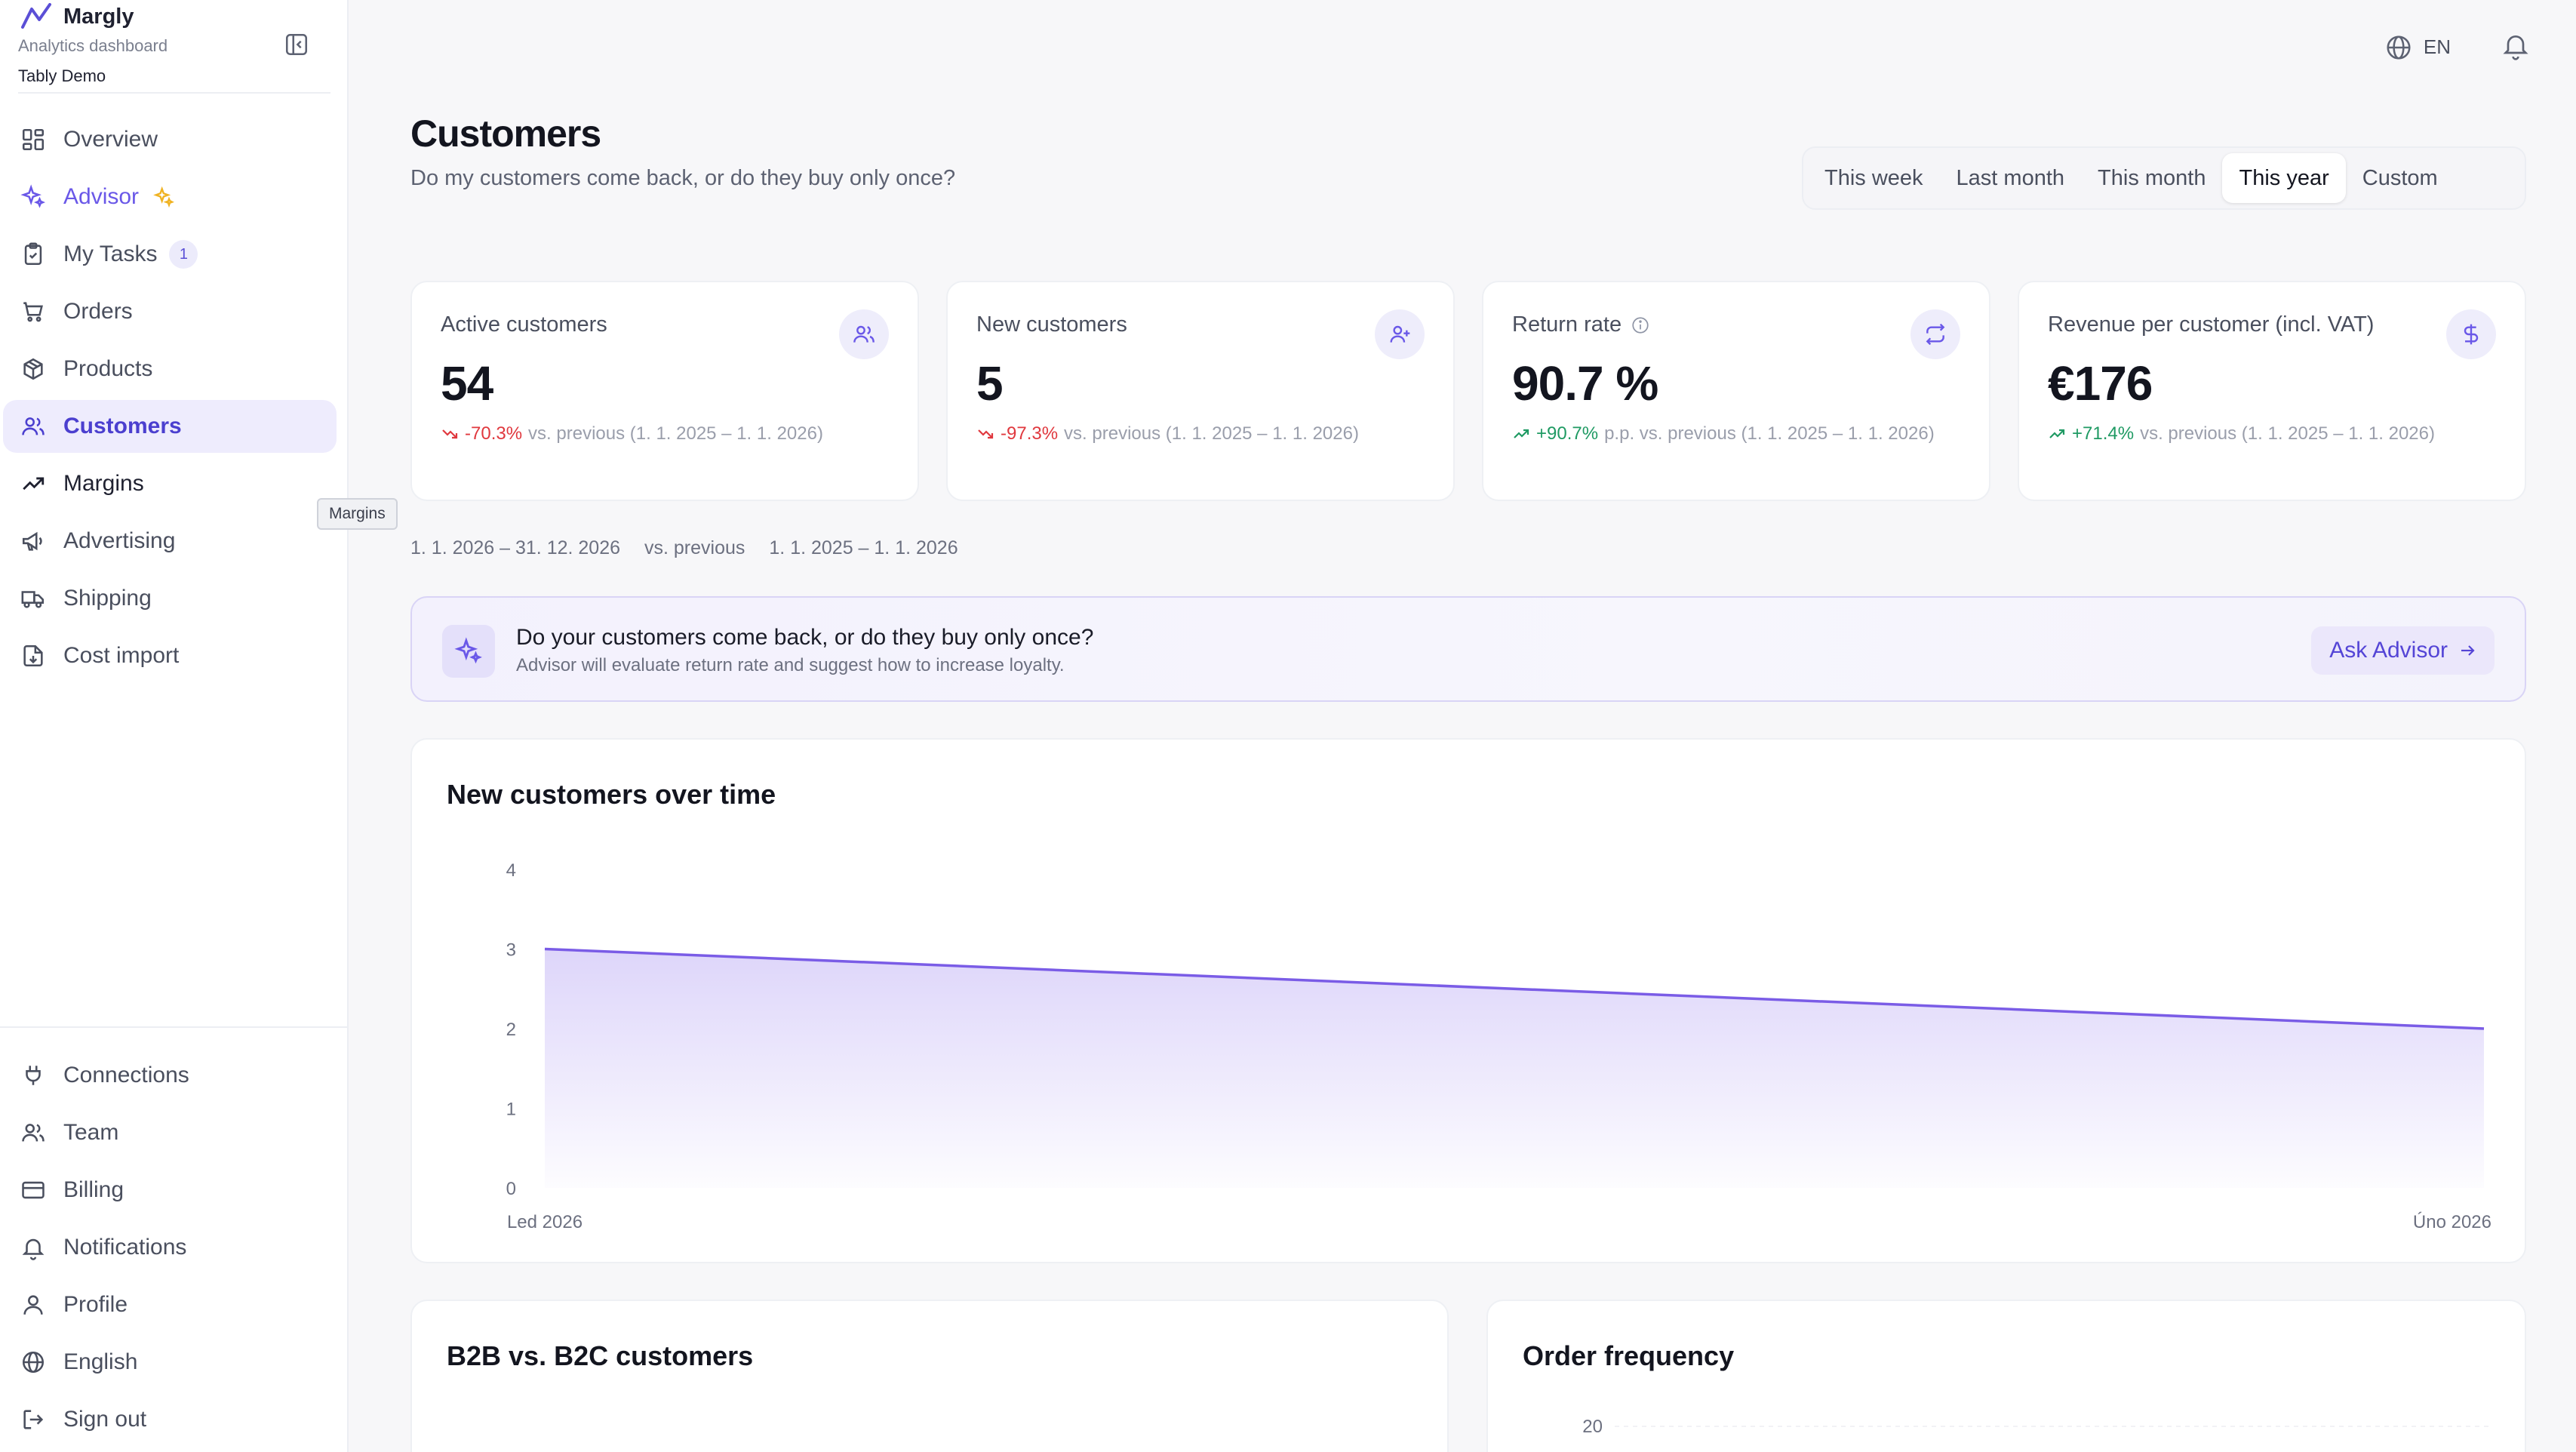  Describe the element at coordinates (2403, 650) in the screenshot. I see `ask-advisor-button: Ask Advisor` at that location.